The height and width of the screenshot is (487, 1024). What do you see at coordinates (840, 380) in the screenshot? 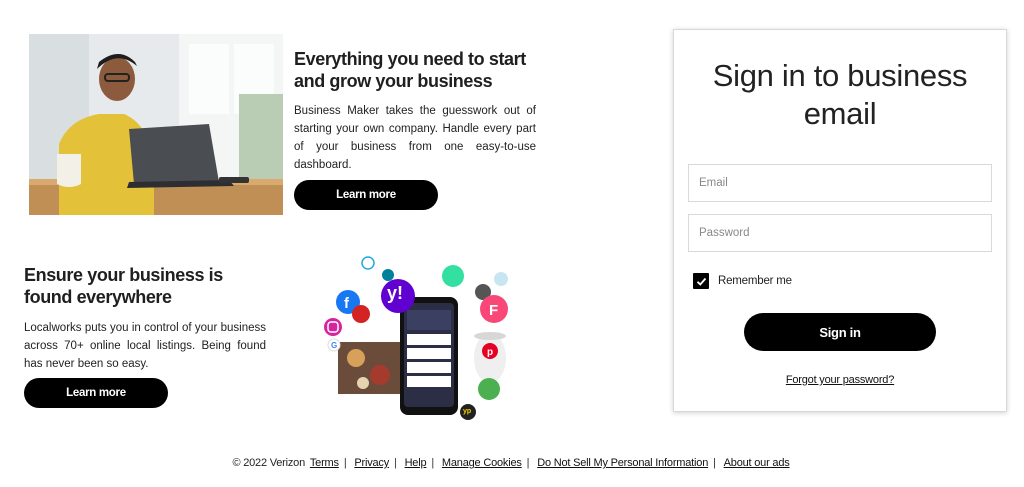
I see `forgot-password-link: Forgot your password?` at bounding box center [840, 380].